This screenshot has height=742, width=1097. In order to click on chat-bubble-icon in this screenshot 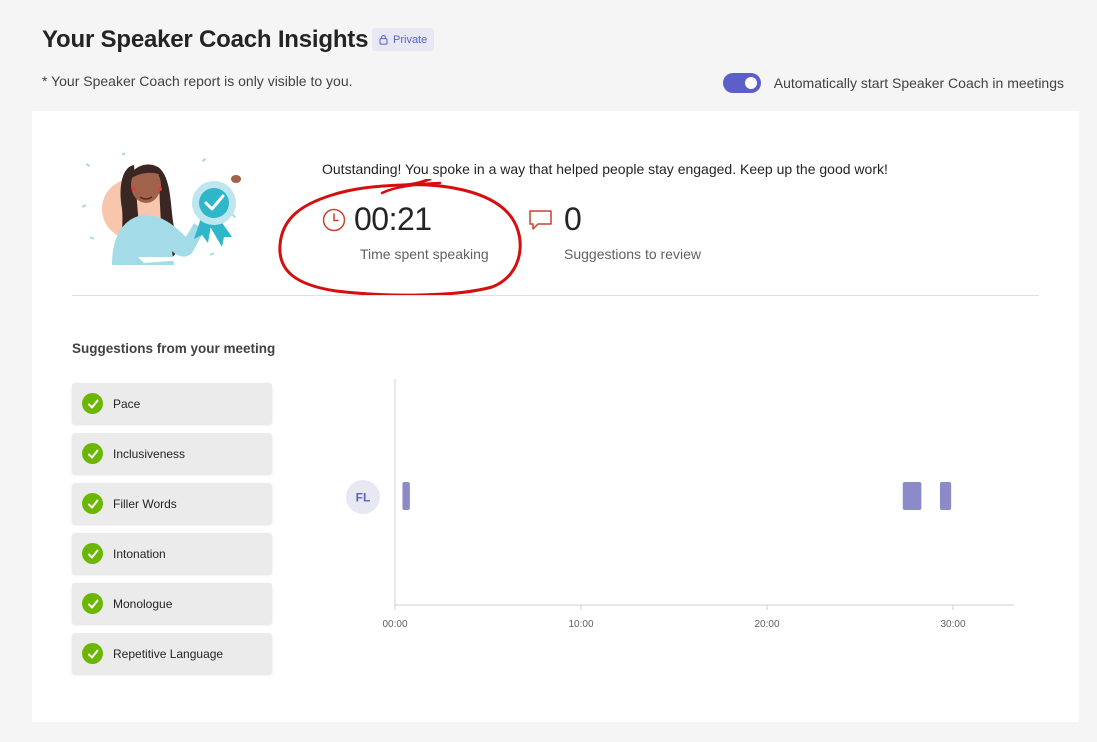, I will do `click(540, 219)`.